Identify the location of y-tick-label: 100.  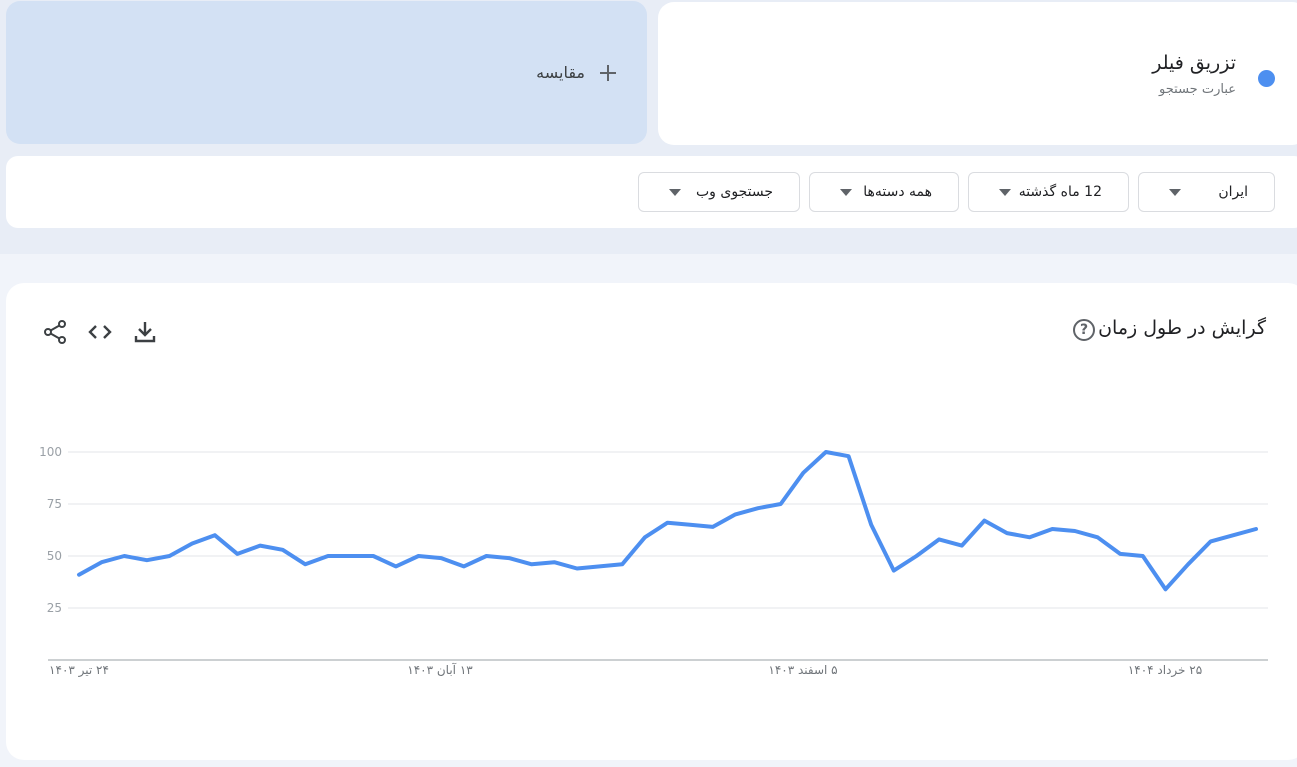
(50, 452).